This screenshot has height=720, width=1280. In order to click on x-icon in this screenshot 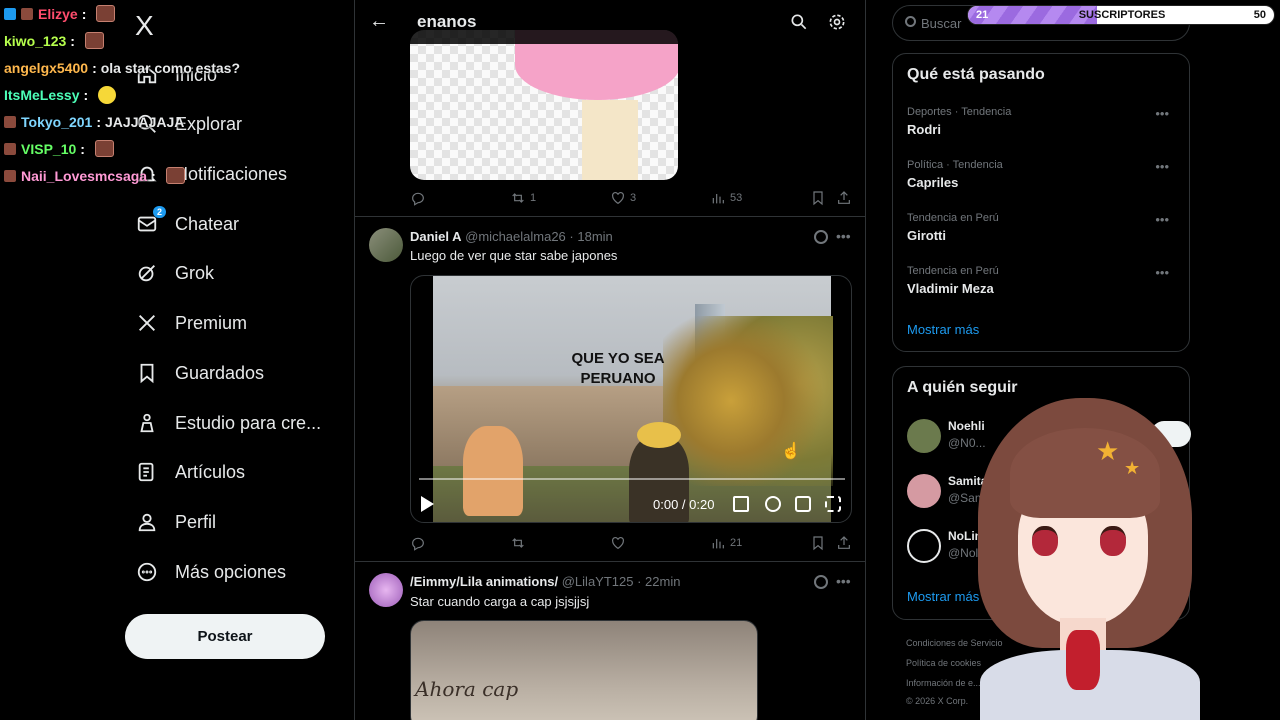, I will do `click(147, 323)`.